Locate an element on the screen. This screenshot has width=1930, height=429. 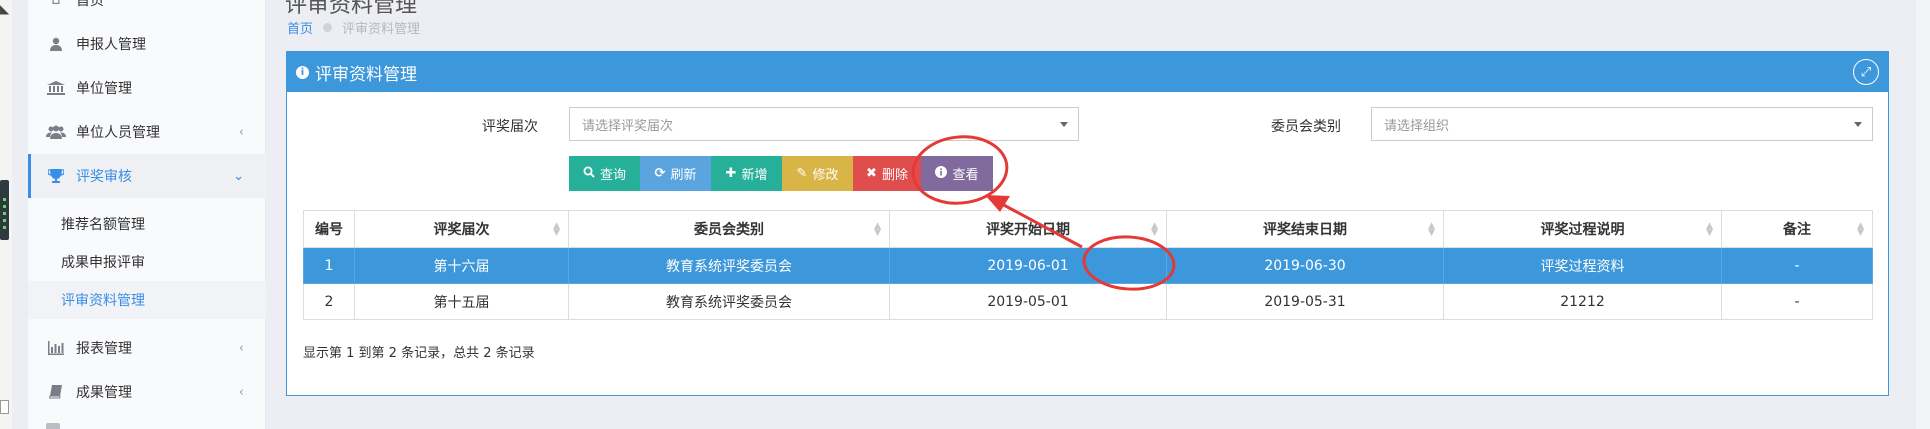
column-label: 评奖届次 is located at coordinates (461, 230).